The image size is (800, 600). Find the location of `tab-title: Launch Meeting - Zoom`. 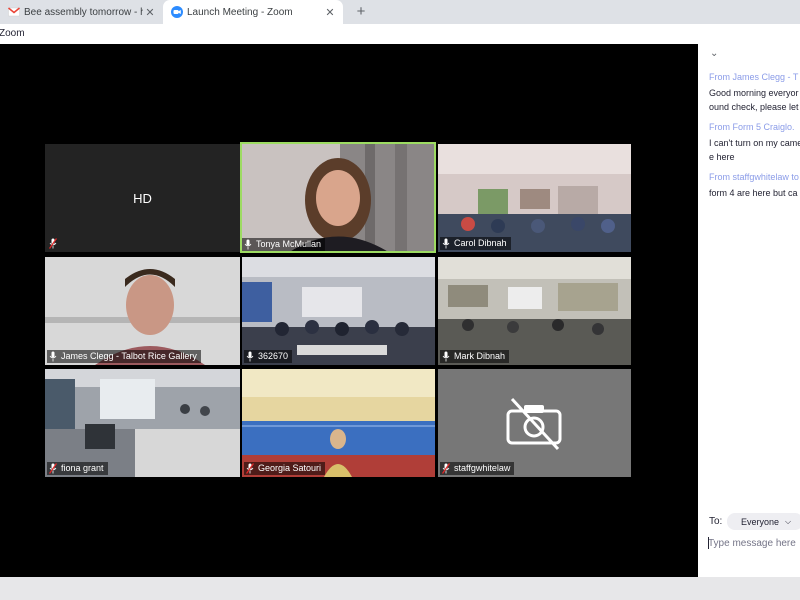

tab-title: Launch Meeting - Zoom is located at coordinates (240, 12).